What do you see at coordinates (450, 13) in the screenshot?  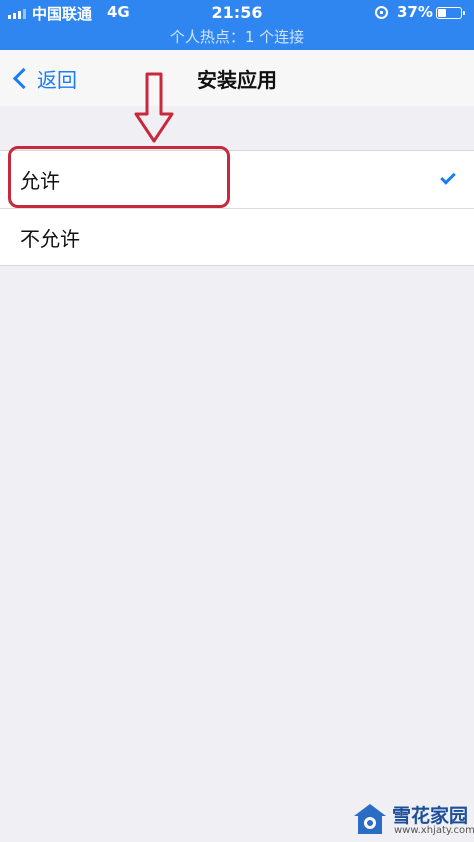 I see `battery-icon` at bounding box center [450, 13].